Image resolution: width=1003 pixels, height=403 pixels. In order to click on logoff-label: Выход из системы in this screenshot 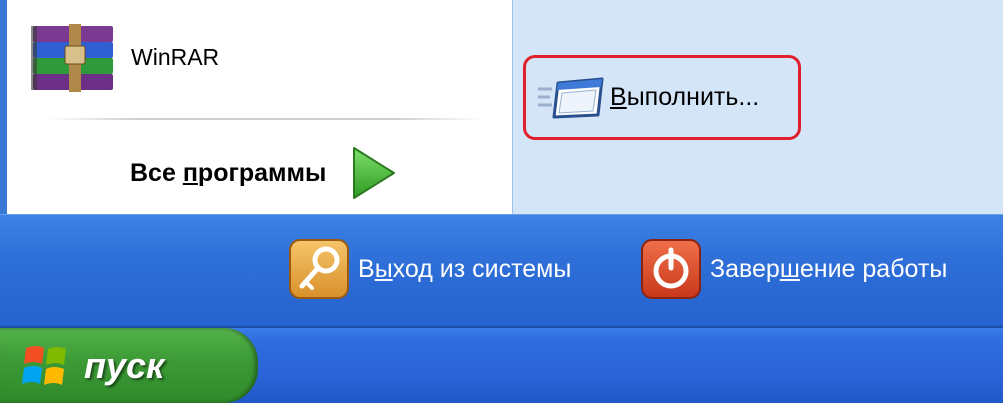, I will do `click(465, 268)`.